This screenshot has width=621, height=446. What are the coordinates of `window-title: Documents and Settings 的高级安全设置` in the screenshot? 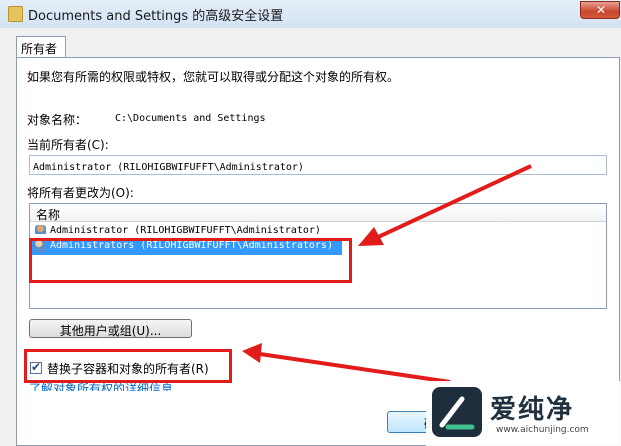 It's located at (156, 16).